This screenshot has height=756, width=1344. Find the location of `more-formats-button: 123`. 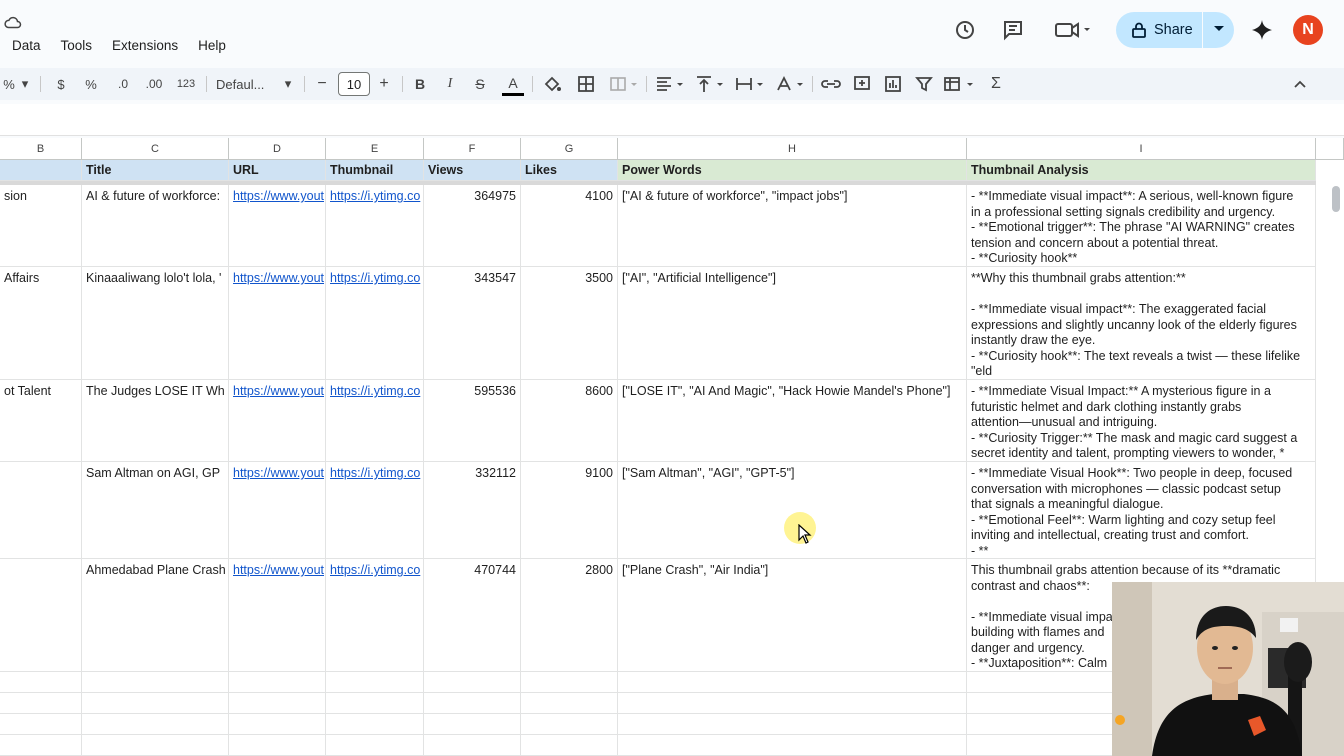

more-formats-button: 123 is located at coordinates (186, 84).